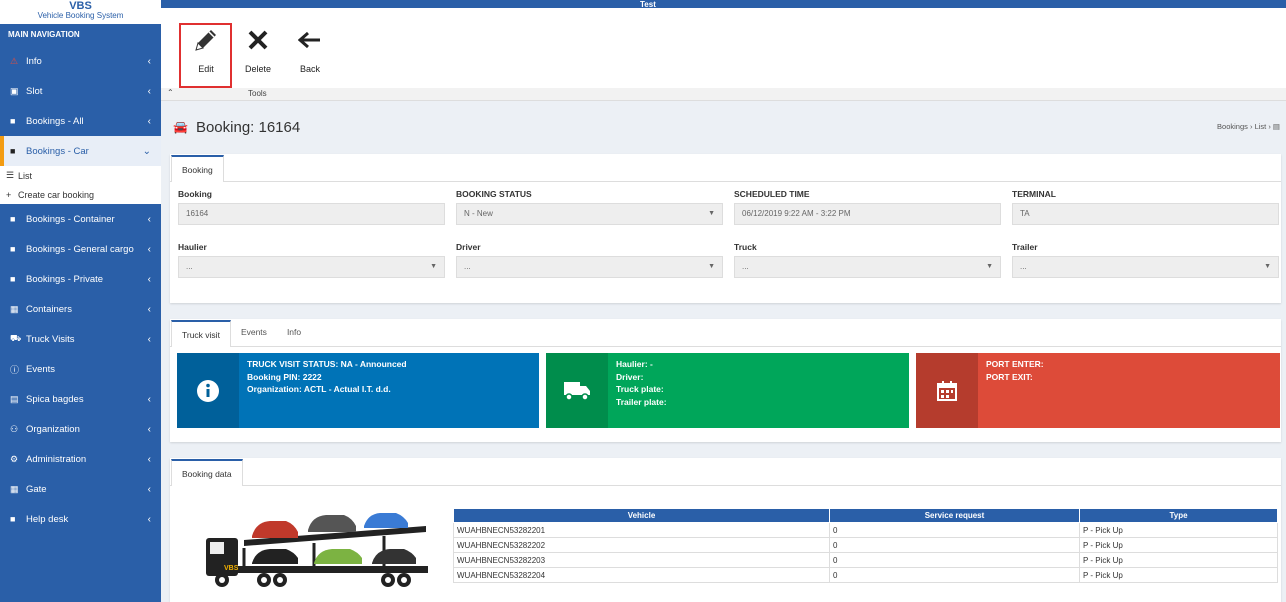 The image size is (1286, 602). Describe the element at coordinates (1261, 126) in the screenshot. I see `breadcrumb-list: List` at that location.